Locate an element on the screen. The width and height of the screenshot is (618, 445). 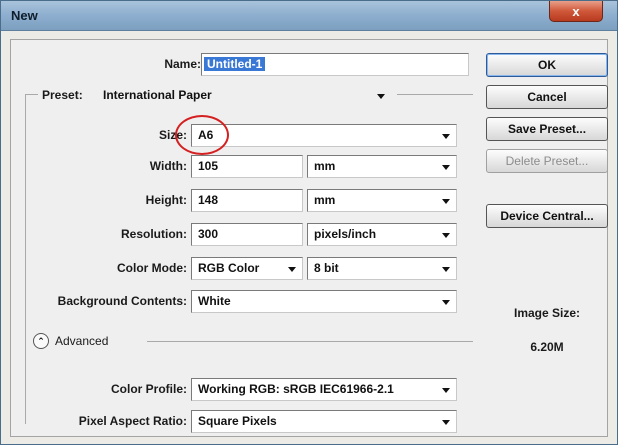
bit-depth-select: 8 bit is located at coordinates (382, 268).